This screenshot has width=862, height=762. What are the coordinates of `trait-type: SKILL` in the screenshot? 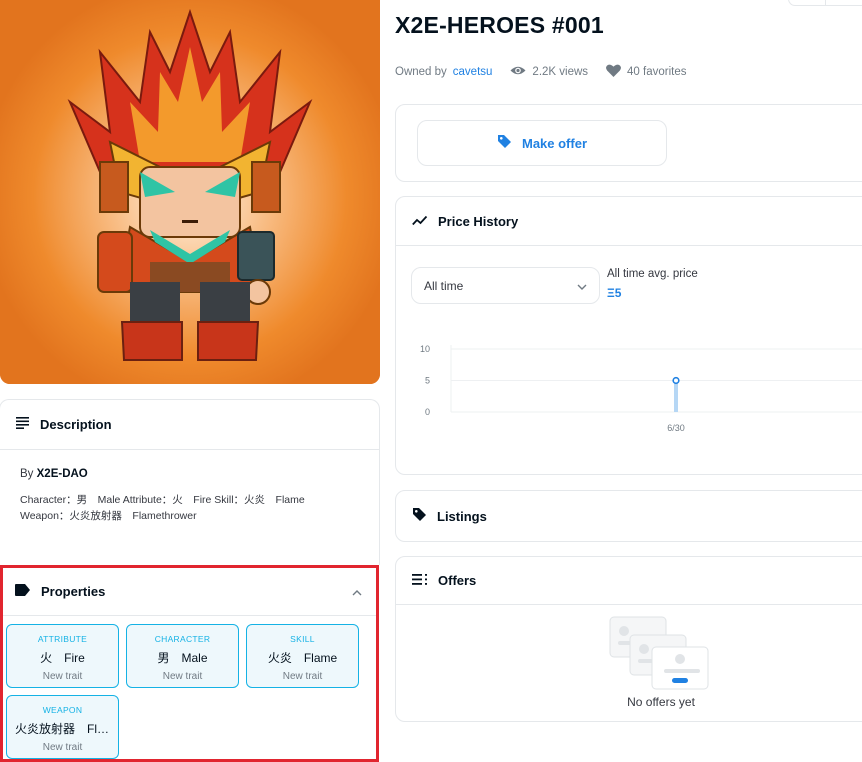 It's located at (302, 639).